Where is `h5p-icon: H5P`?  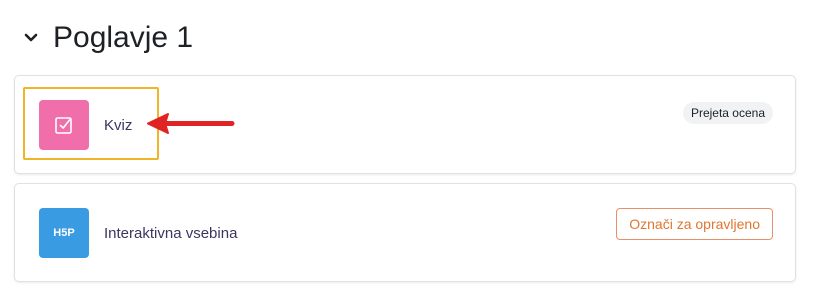 h5p-icon: H5P is located at coordinates (64, 233).